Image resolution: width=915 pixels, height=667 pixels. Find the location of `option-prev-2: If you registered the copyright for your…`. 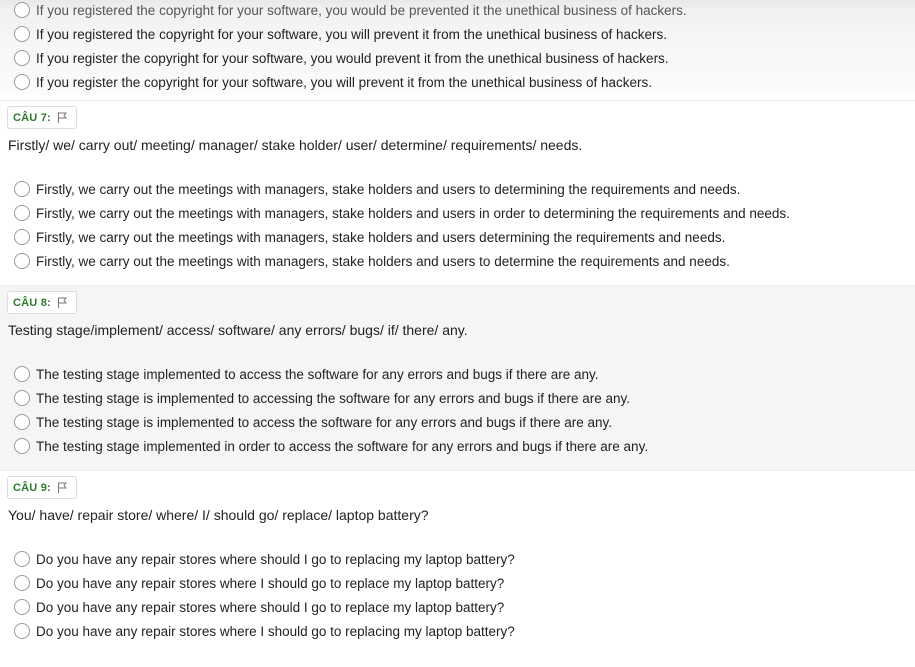

option-prev-2: If you registered the copyright for your… is located at coordinates (350, 34).